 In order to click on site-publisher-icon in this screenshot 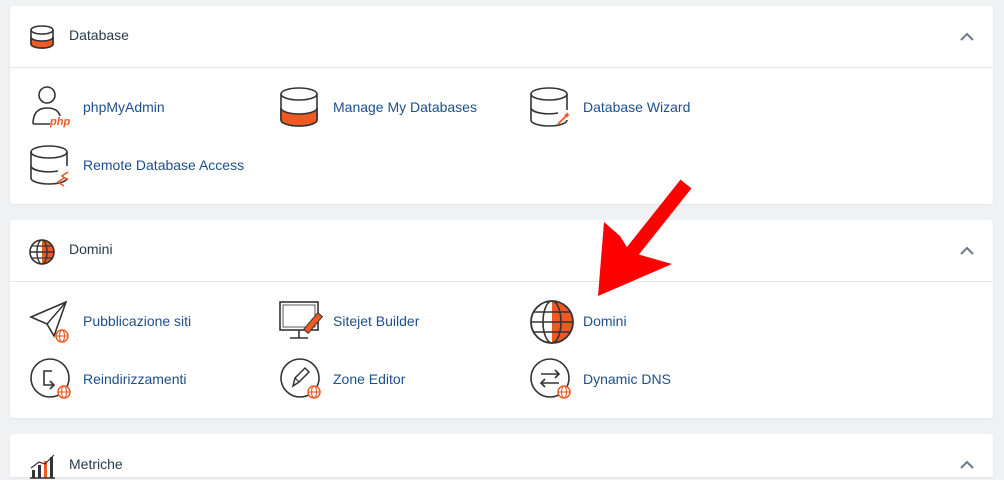, I will do `click(48, 321)`.